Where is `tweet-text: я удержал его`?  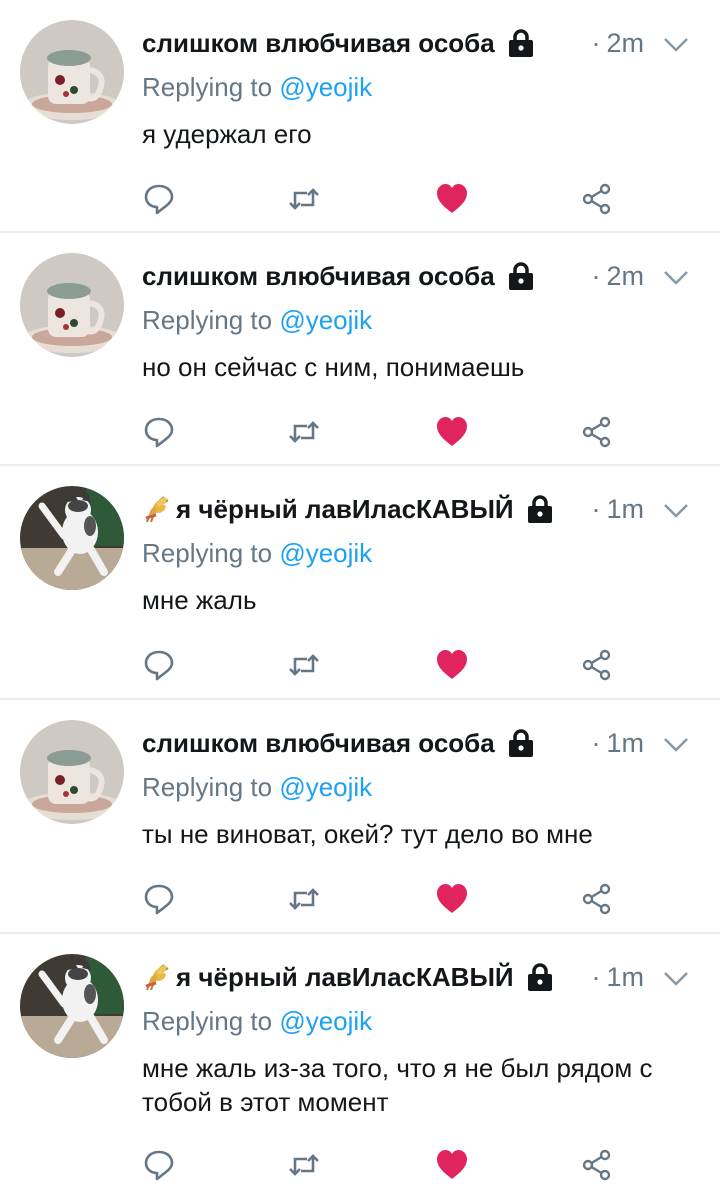
tweet-text: я удержал его is located at coordinates (227, 134).